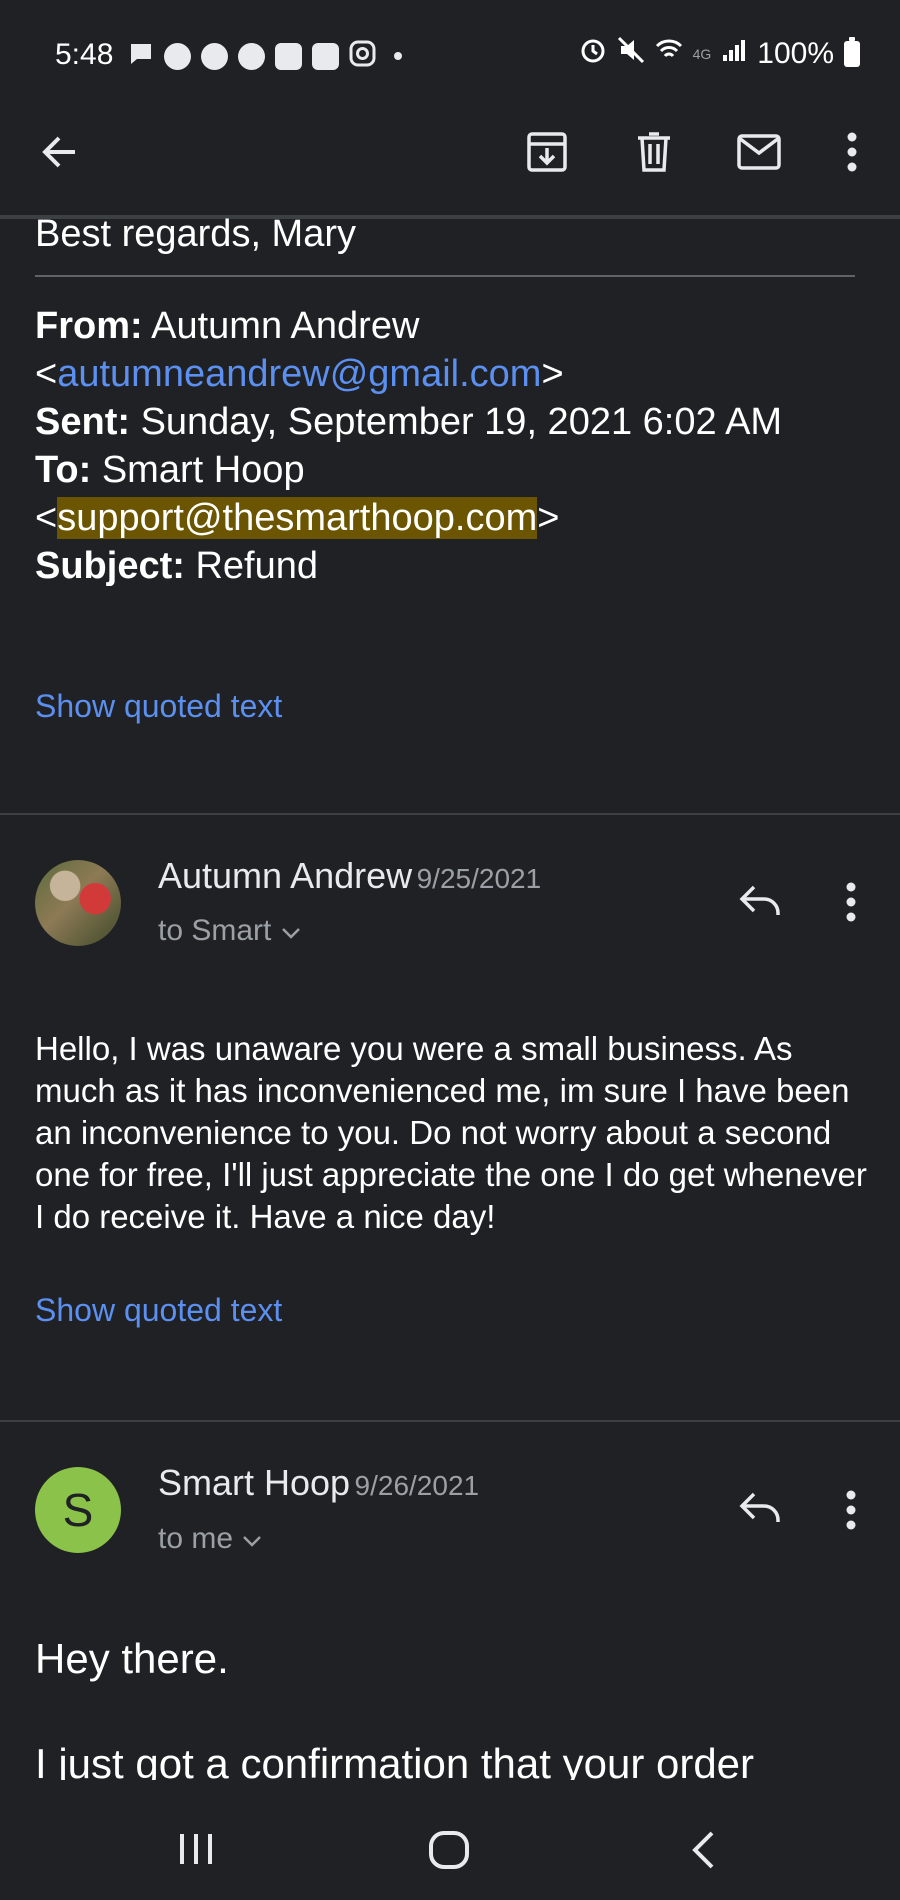  Describe the element at coordinates (158, 706) in the screenshot. I see `show-quoted-text-1: Show quoted text` at that location.